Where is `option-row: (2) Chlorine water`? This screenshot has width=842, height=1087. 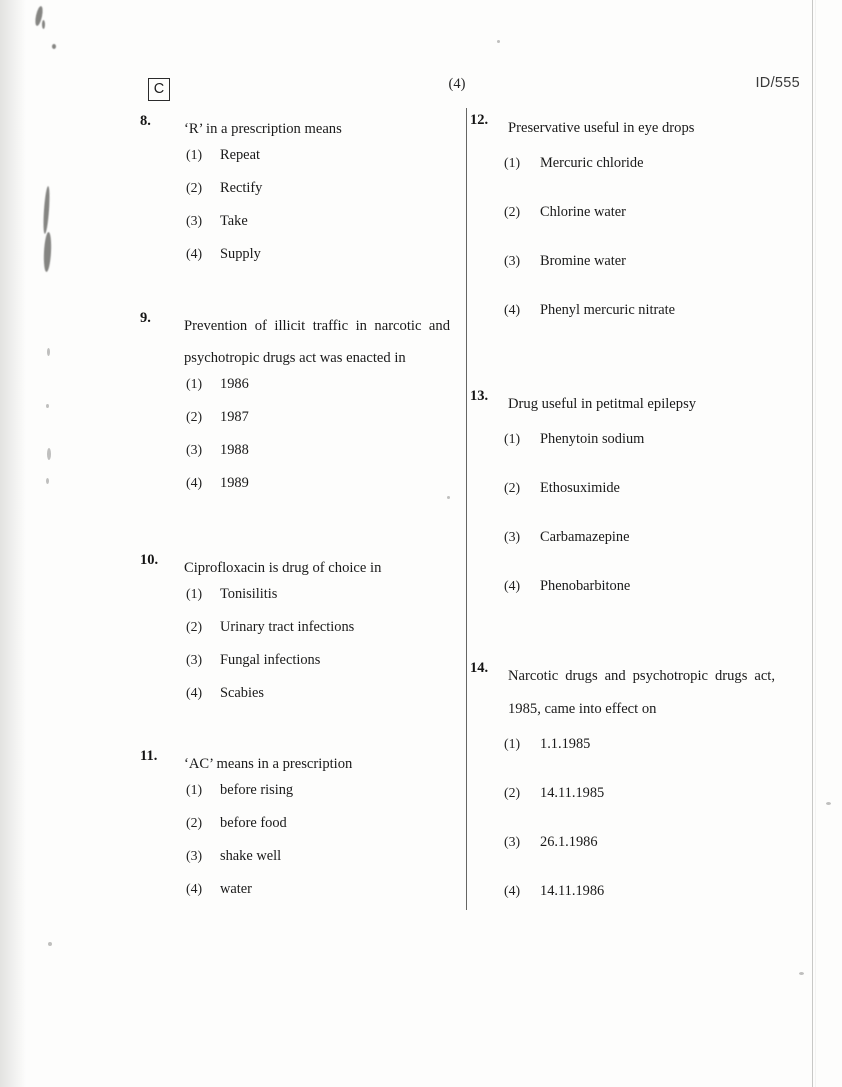 option-row: (2) Chlorine water is located at coordinates (622, 228).